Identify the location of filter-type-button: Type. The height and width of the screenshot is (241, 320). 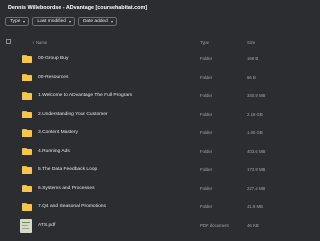
(17, 21).